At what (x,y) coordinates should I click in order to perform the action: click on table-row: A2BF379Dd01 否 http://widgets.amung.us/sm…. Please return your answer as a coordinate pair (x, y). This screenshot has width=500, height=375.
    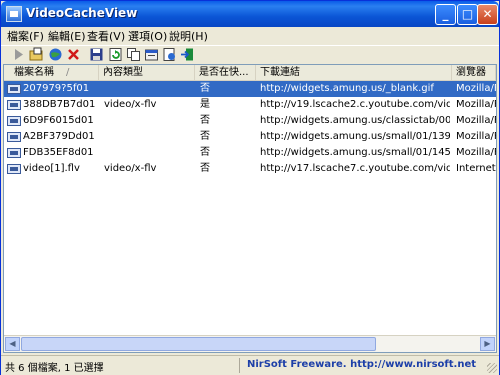
    Looking at the image, I should click on (250, 137).